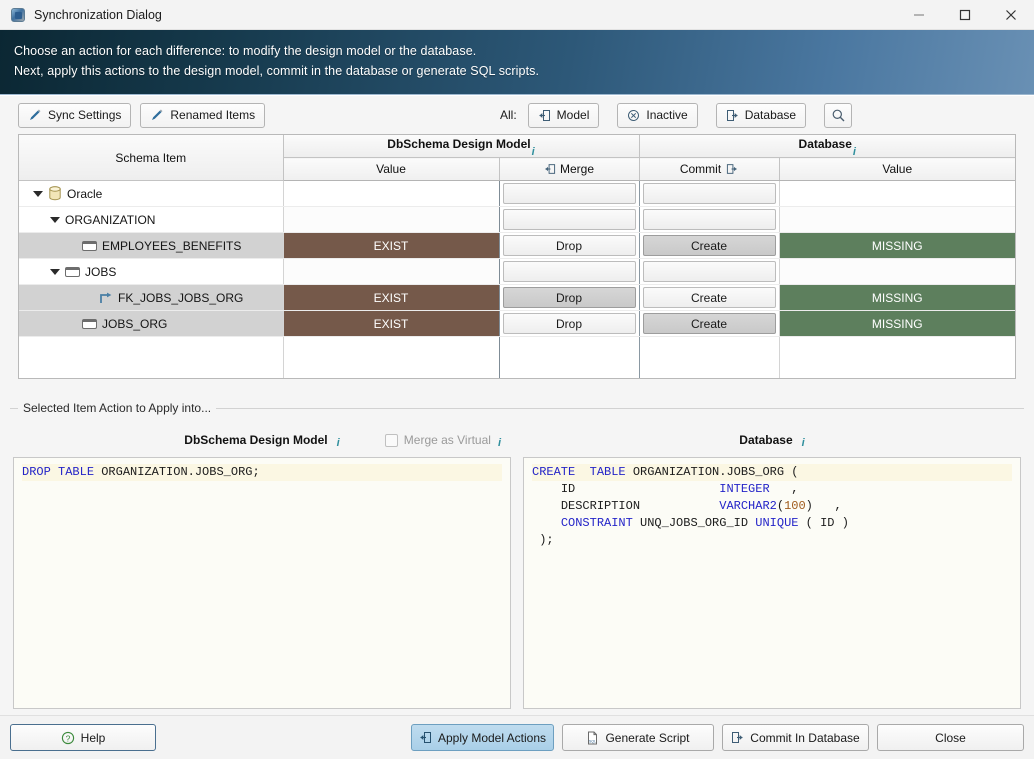 The width and height of the screenshot is (1034, 759). What do you see at coordinates (1011, 15) in the screenshot?
I see `close-button` at bounding box center [1011, 15].